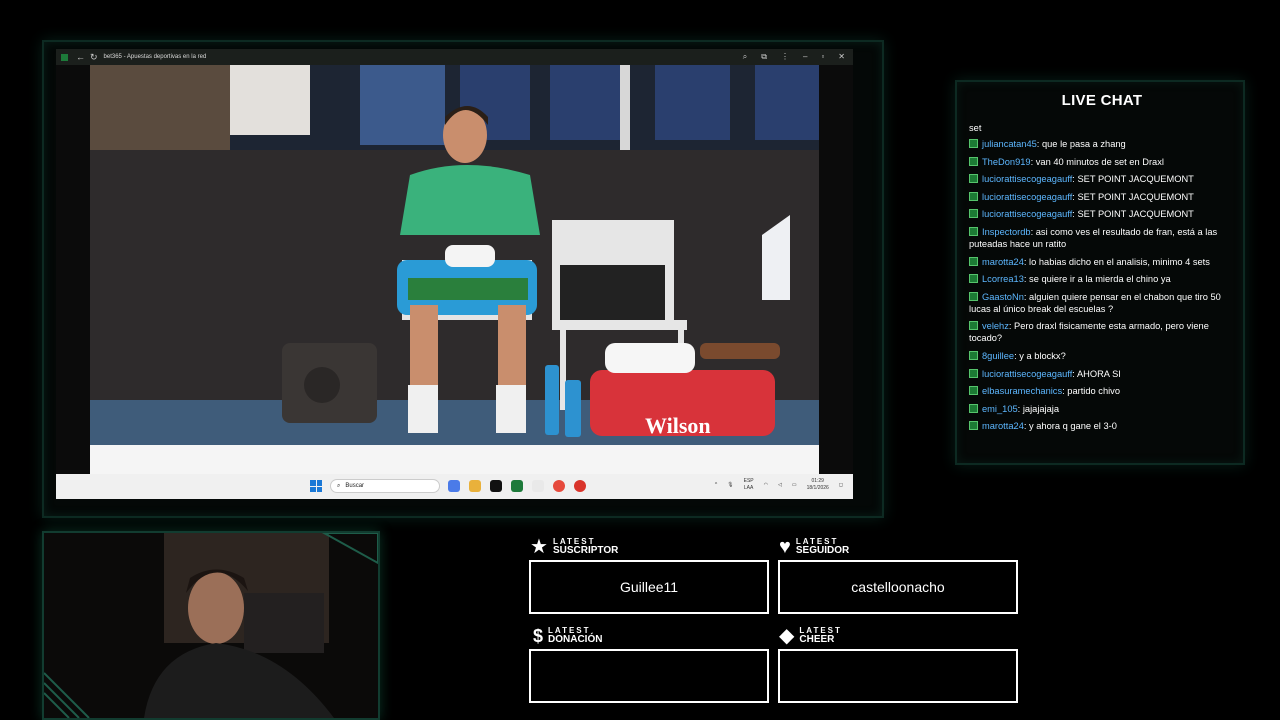  Describe the element at coordinates (1101, 409) in the screenshot. I see `chat-message: emi_105: jajajajaja` at that location.